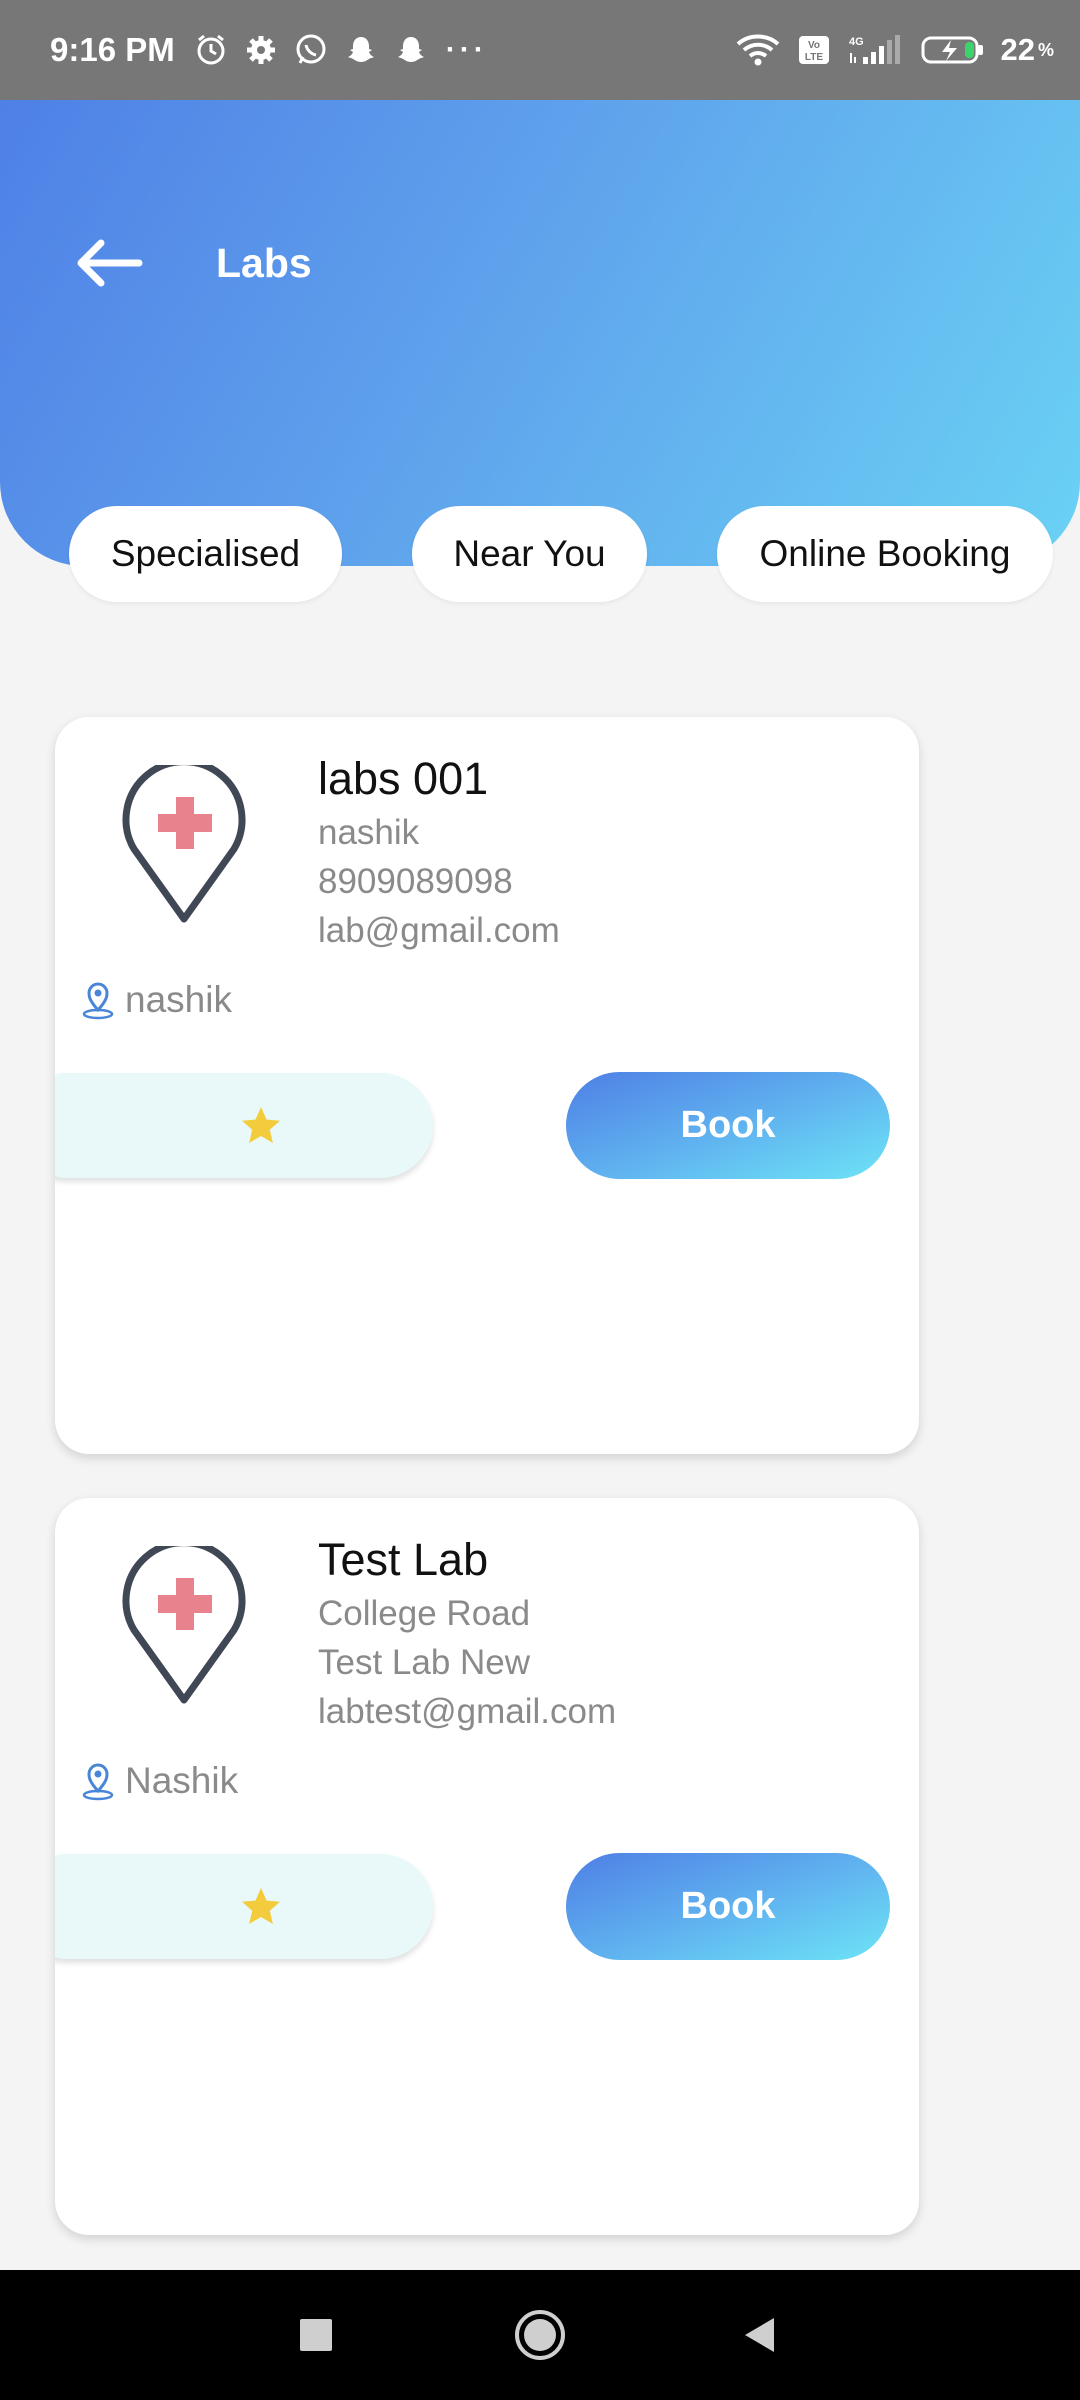 This screenshot has width=1080, height=2400. I want to click on home-button, so click(540, 2335).